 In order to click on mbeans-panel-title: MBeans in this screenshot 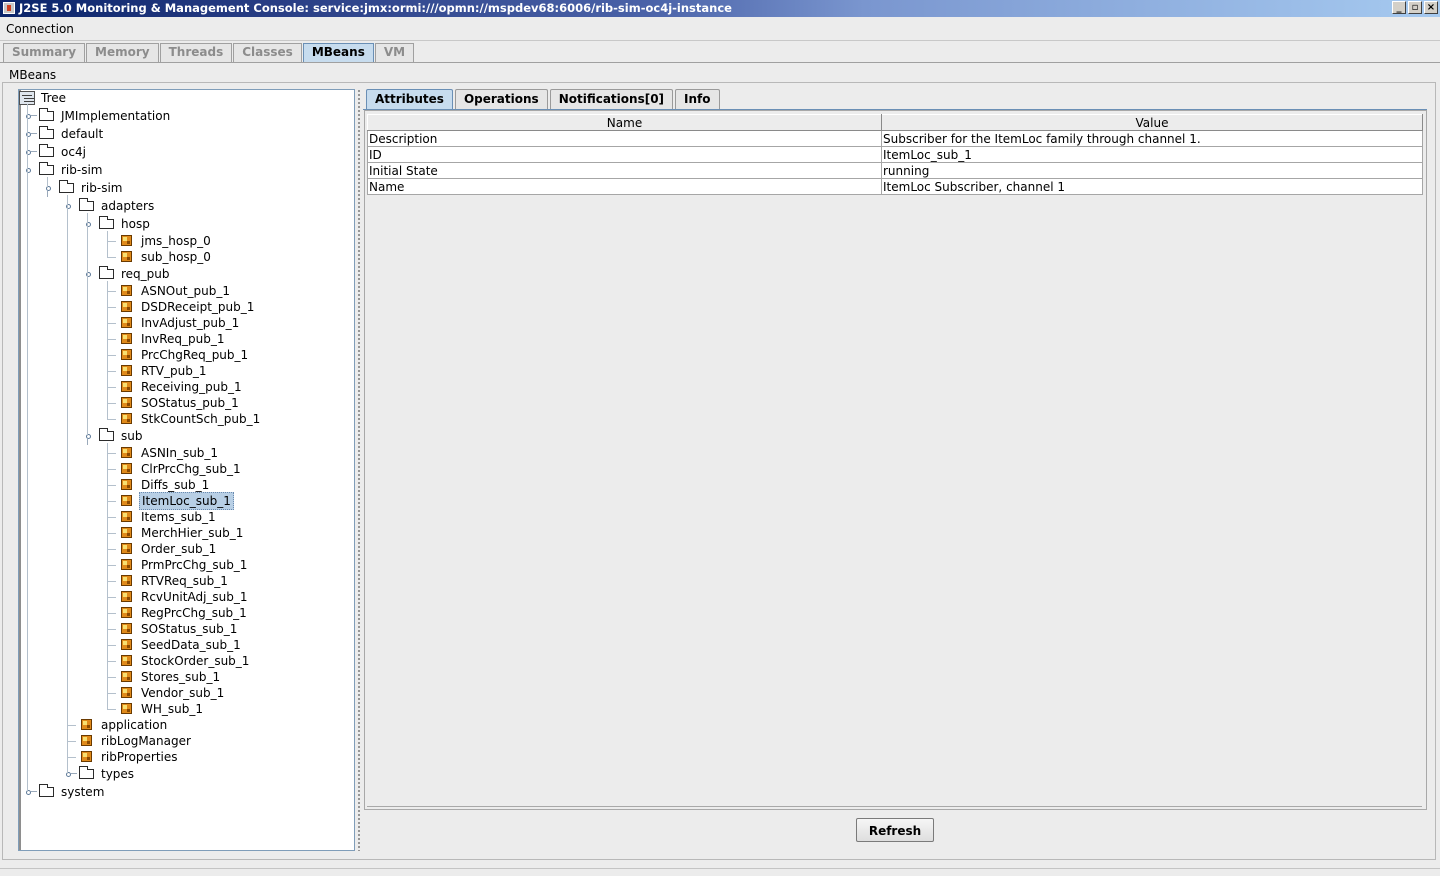, I will do `click(33, 75)`.